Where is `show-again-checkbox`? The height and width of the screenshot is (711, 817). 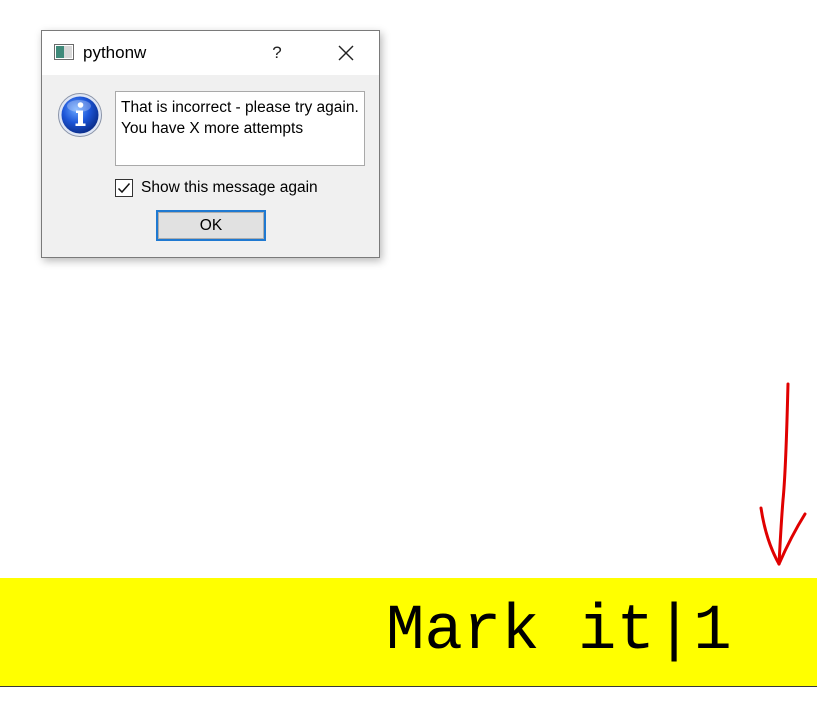
show-again-checkbox is located at coordinates (124, 188).